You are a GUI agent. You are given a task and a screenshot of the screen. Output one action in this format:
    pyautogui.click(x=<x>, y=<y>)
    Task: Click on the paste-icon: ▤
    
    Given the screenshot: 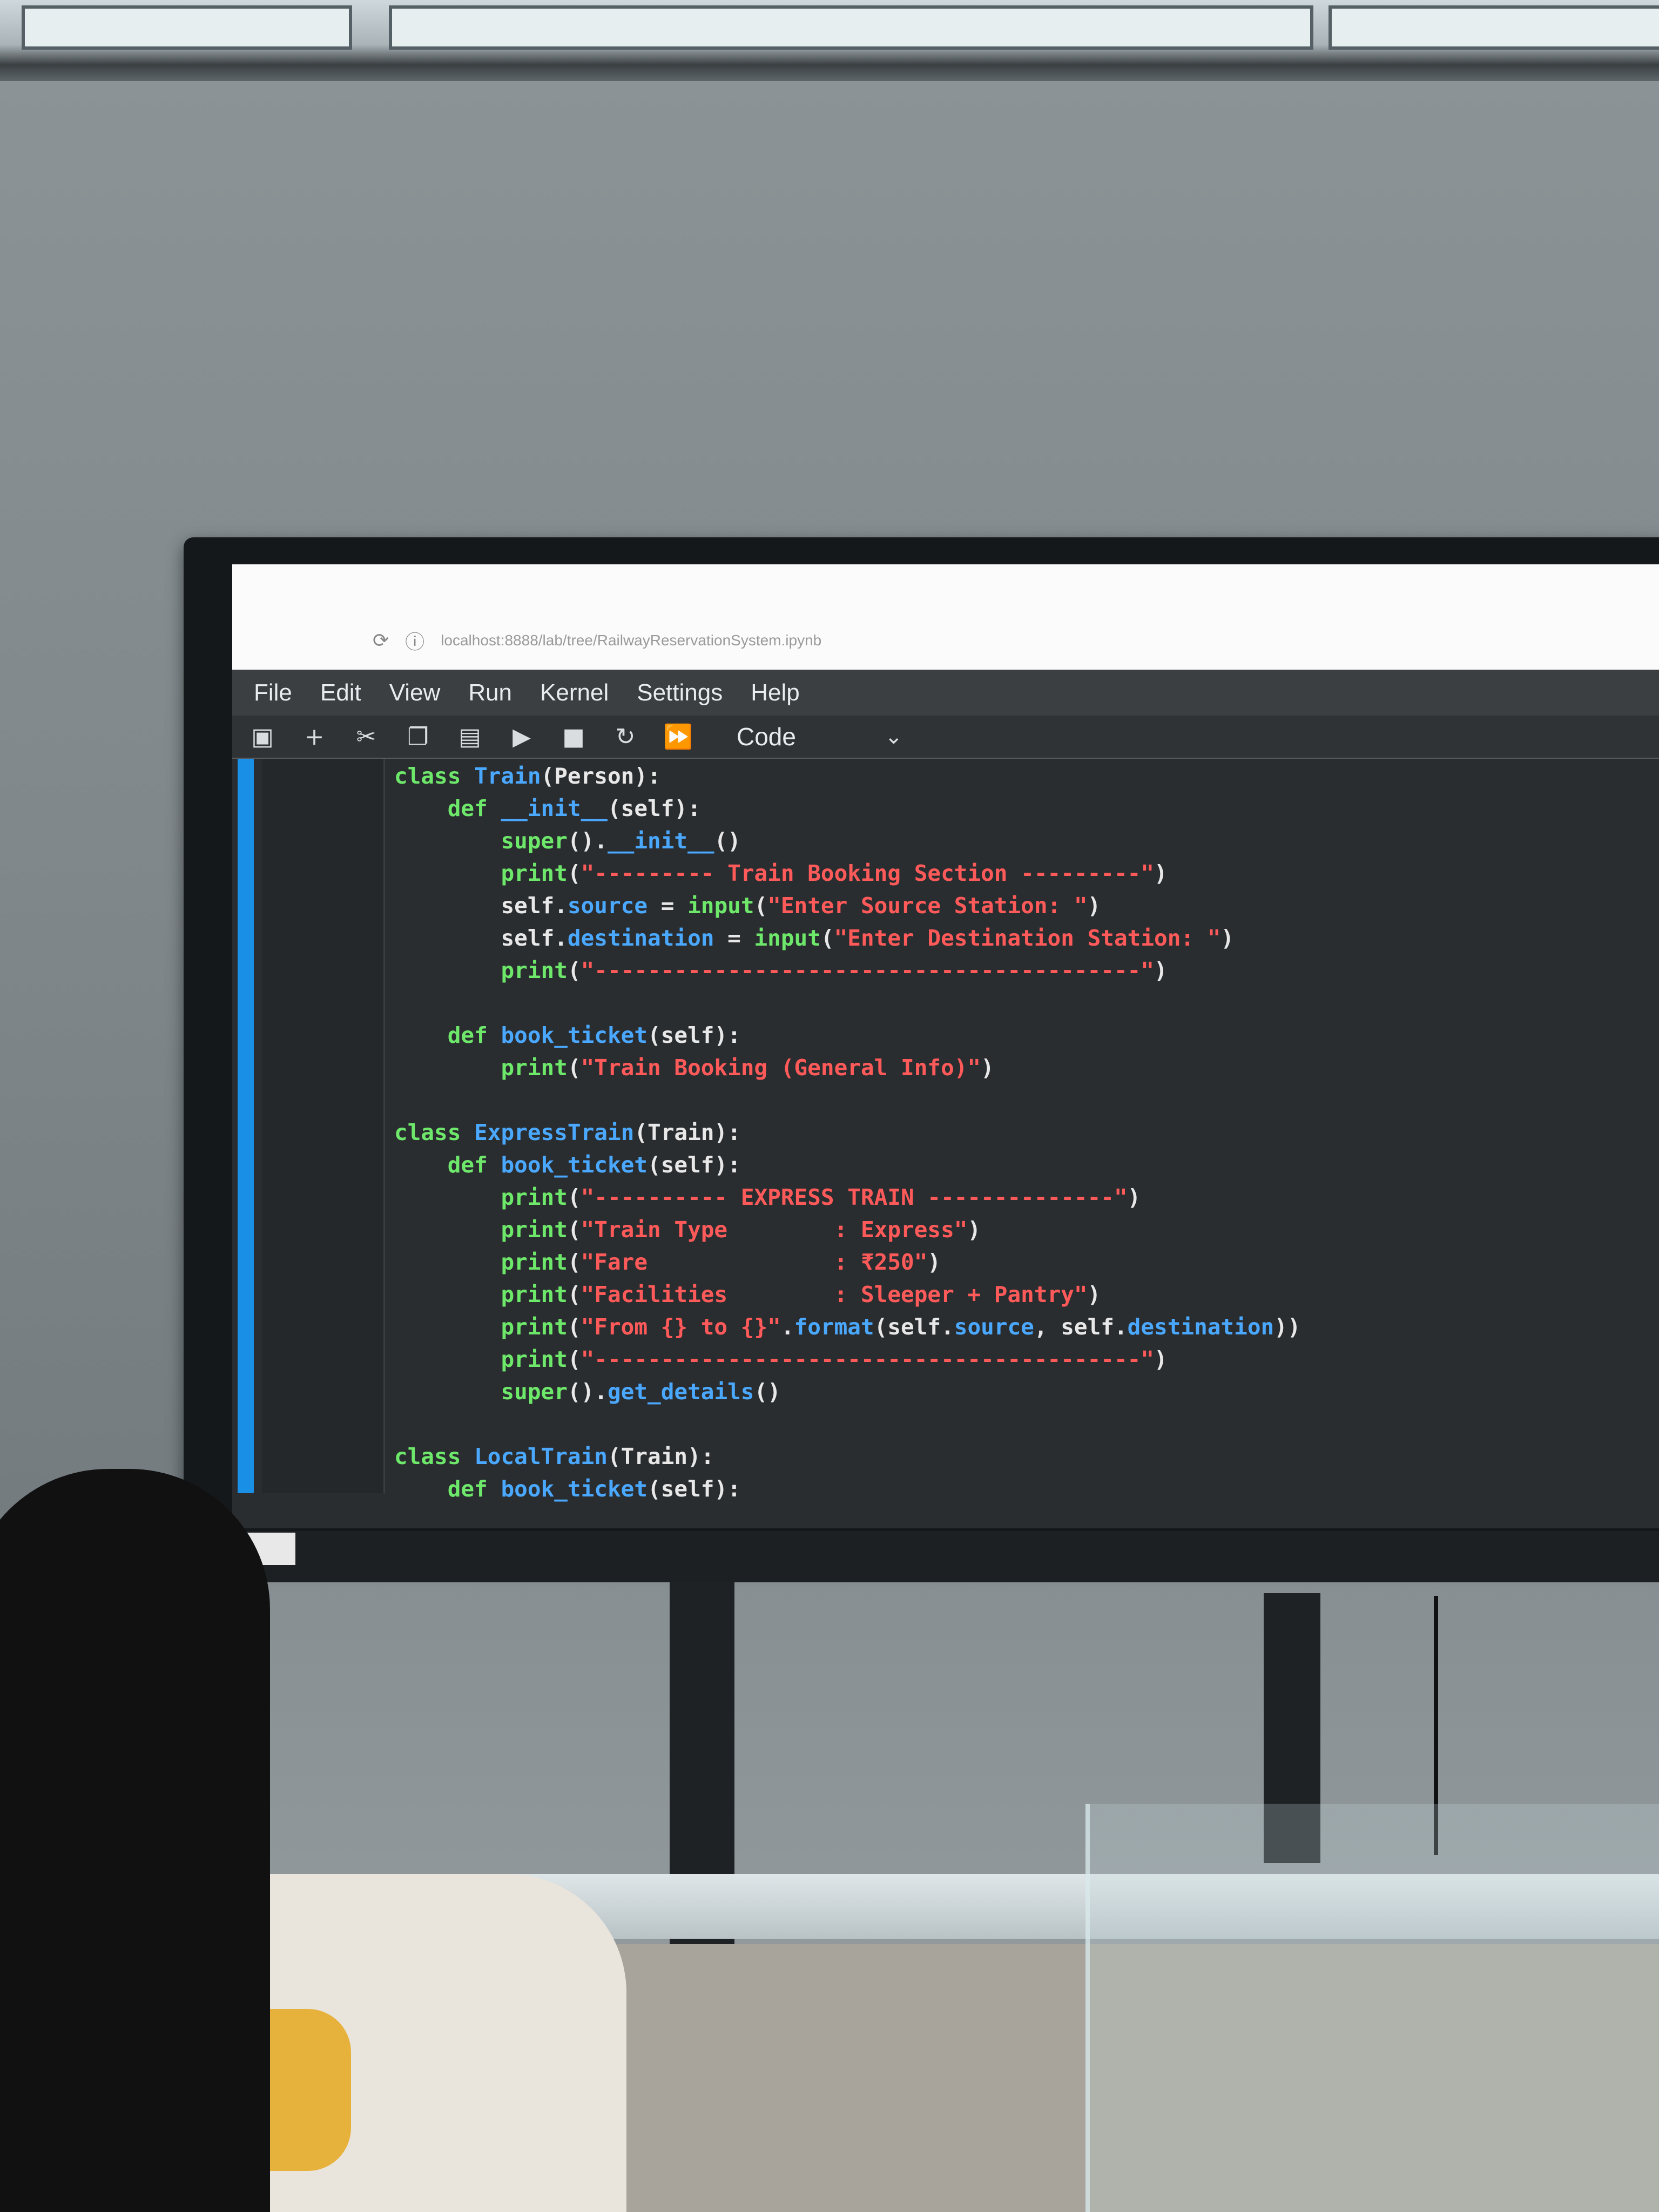 What is the action you would take?
    pyautogui.click(x=470, y=737)
    